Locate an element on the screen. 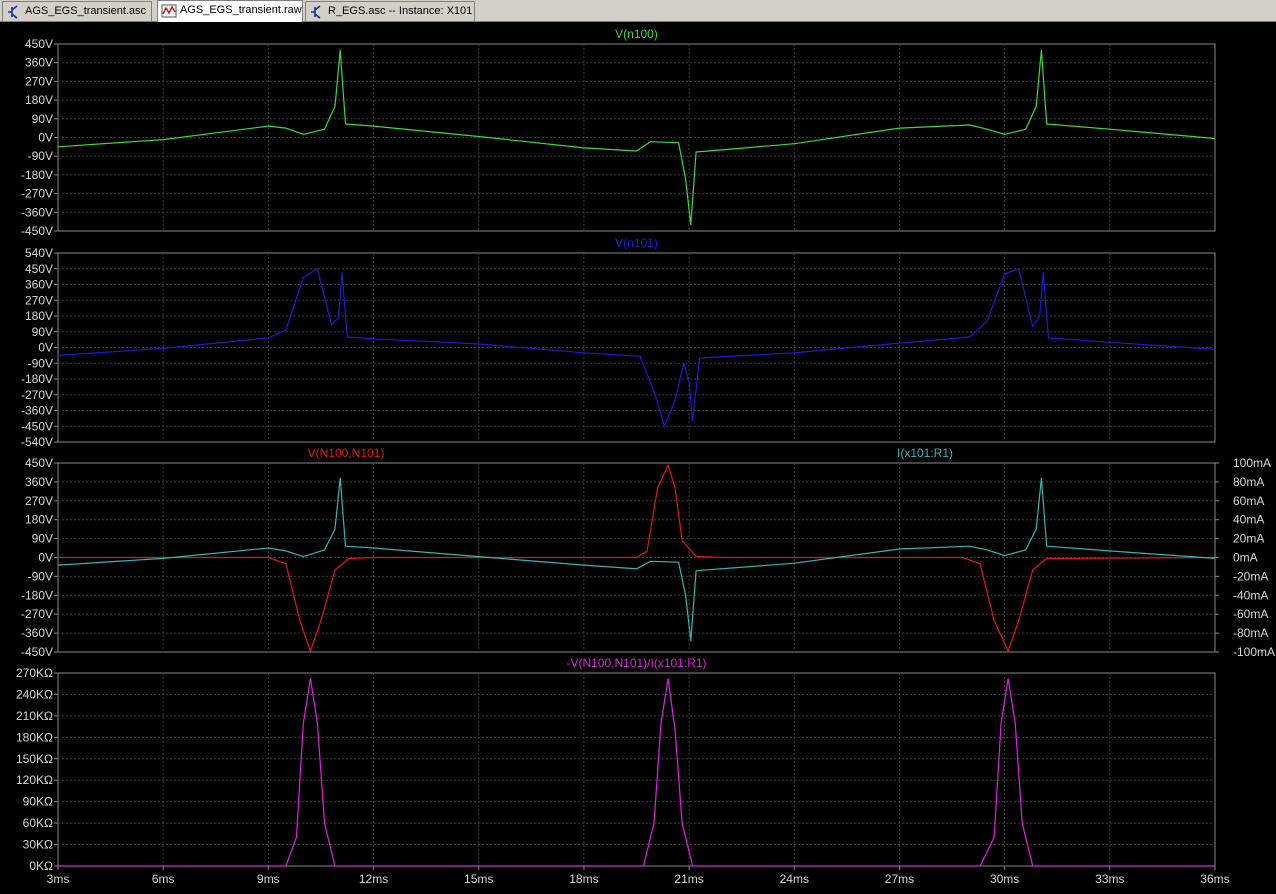 The image size is (1276, 894). tab-r-egs-instance: R_EGS.asc -- Instance: X101 is located at coordinates (390, 11).